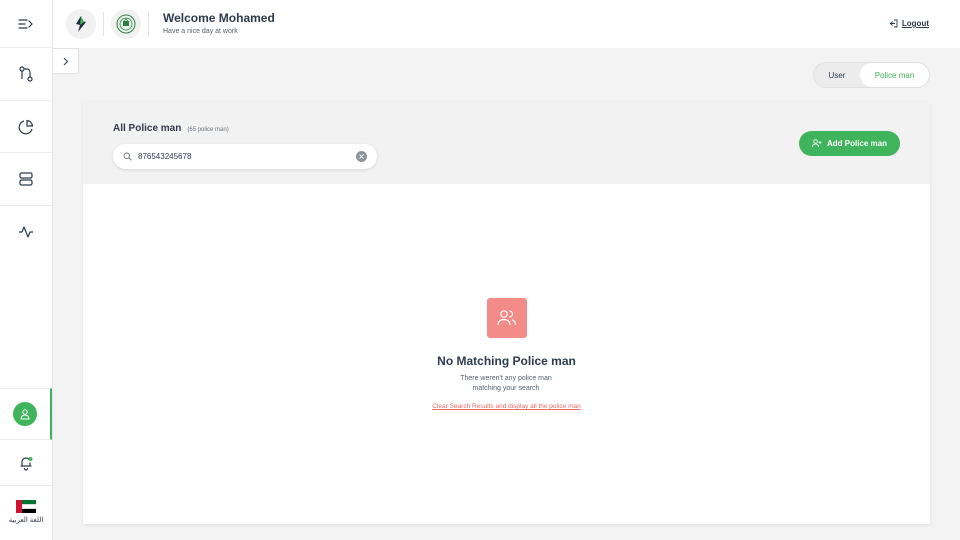  I want to click on app-logo, so click(81, 24).